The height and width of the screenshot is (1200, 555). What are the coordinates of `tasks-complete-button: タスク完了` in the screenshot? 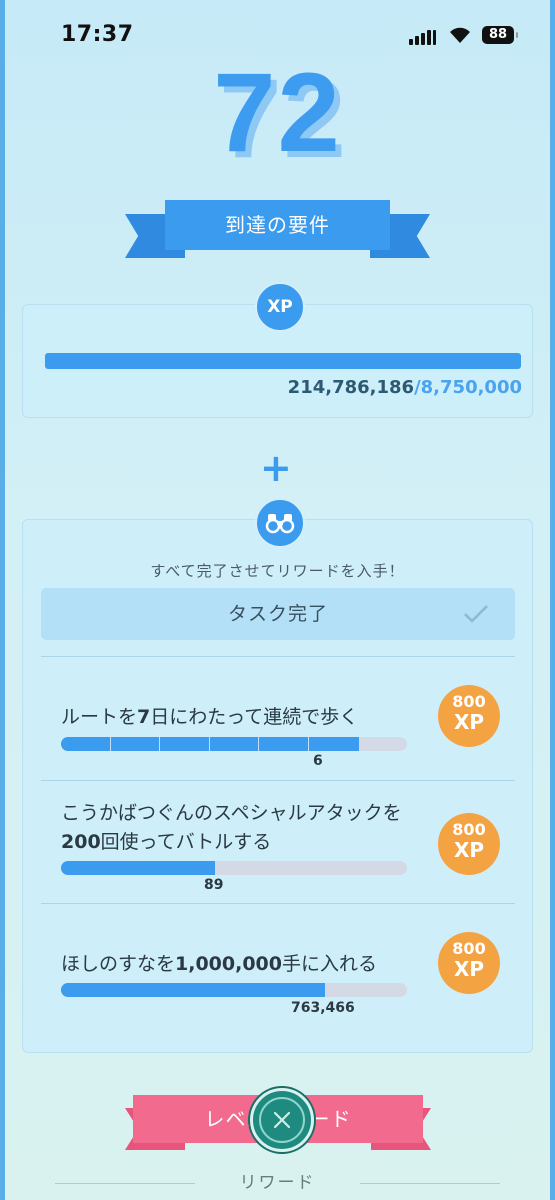 It's located at (278, 614).